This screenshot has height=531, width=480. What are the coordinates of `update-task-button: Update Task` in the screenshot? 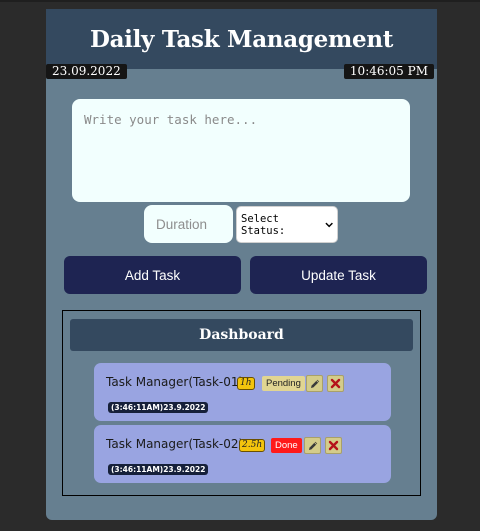 It's located at (338, 275).